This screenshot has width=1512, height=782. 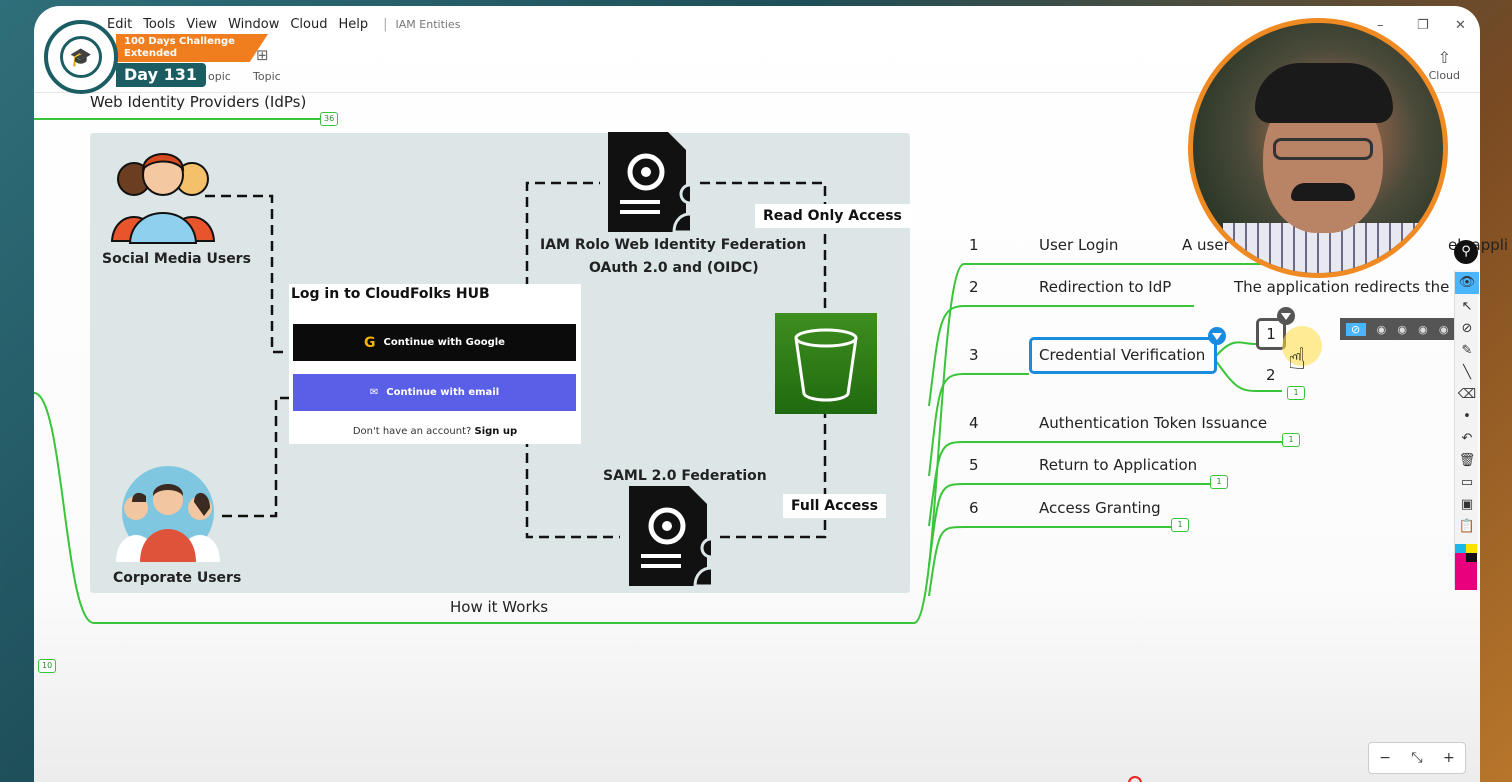 I want to click on board-icon: ▭, so click(x=1467, y=483).